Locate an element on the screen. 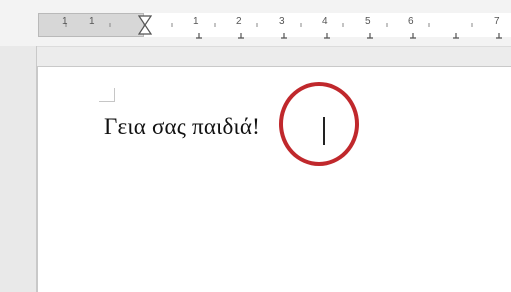 The height and width of the screenshot is (292, 511). ruler-ticks is located at coordinates (283, 31).